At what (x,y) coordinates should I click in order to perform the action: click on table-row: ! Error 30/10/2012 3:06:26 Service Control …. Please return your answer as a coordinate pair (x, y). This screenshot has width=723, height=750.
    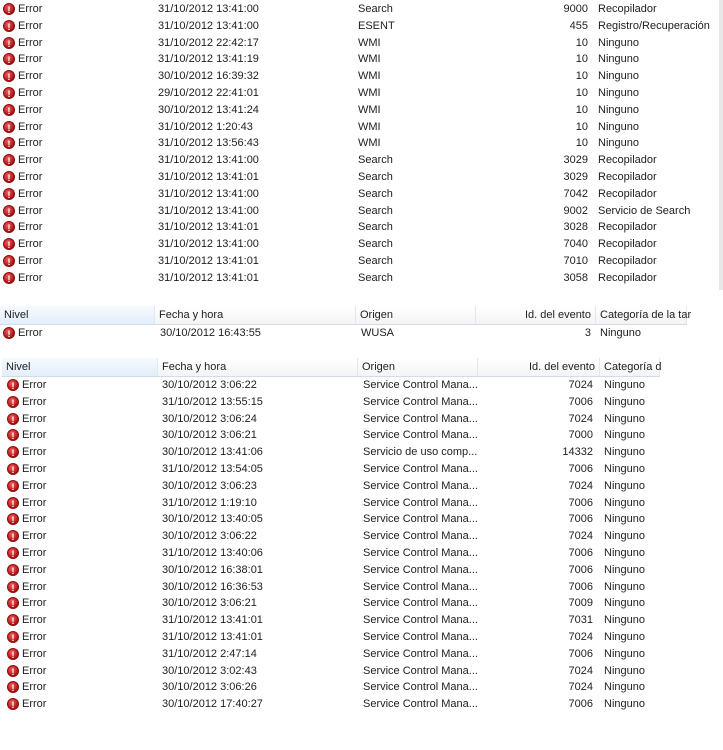
    Looking at the image, I should click on (350, 687).